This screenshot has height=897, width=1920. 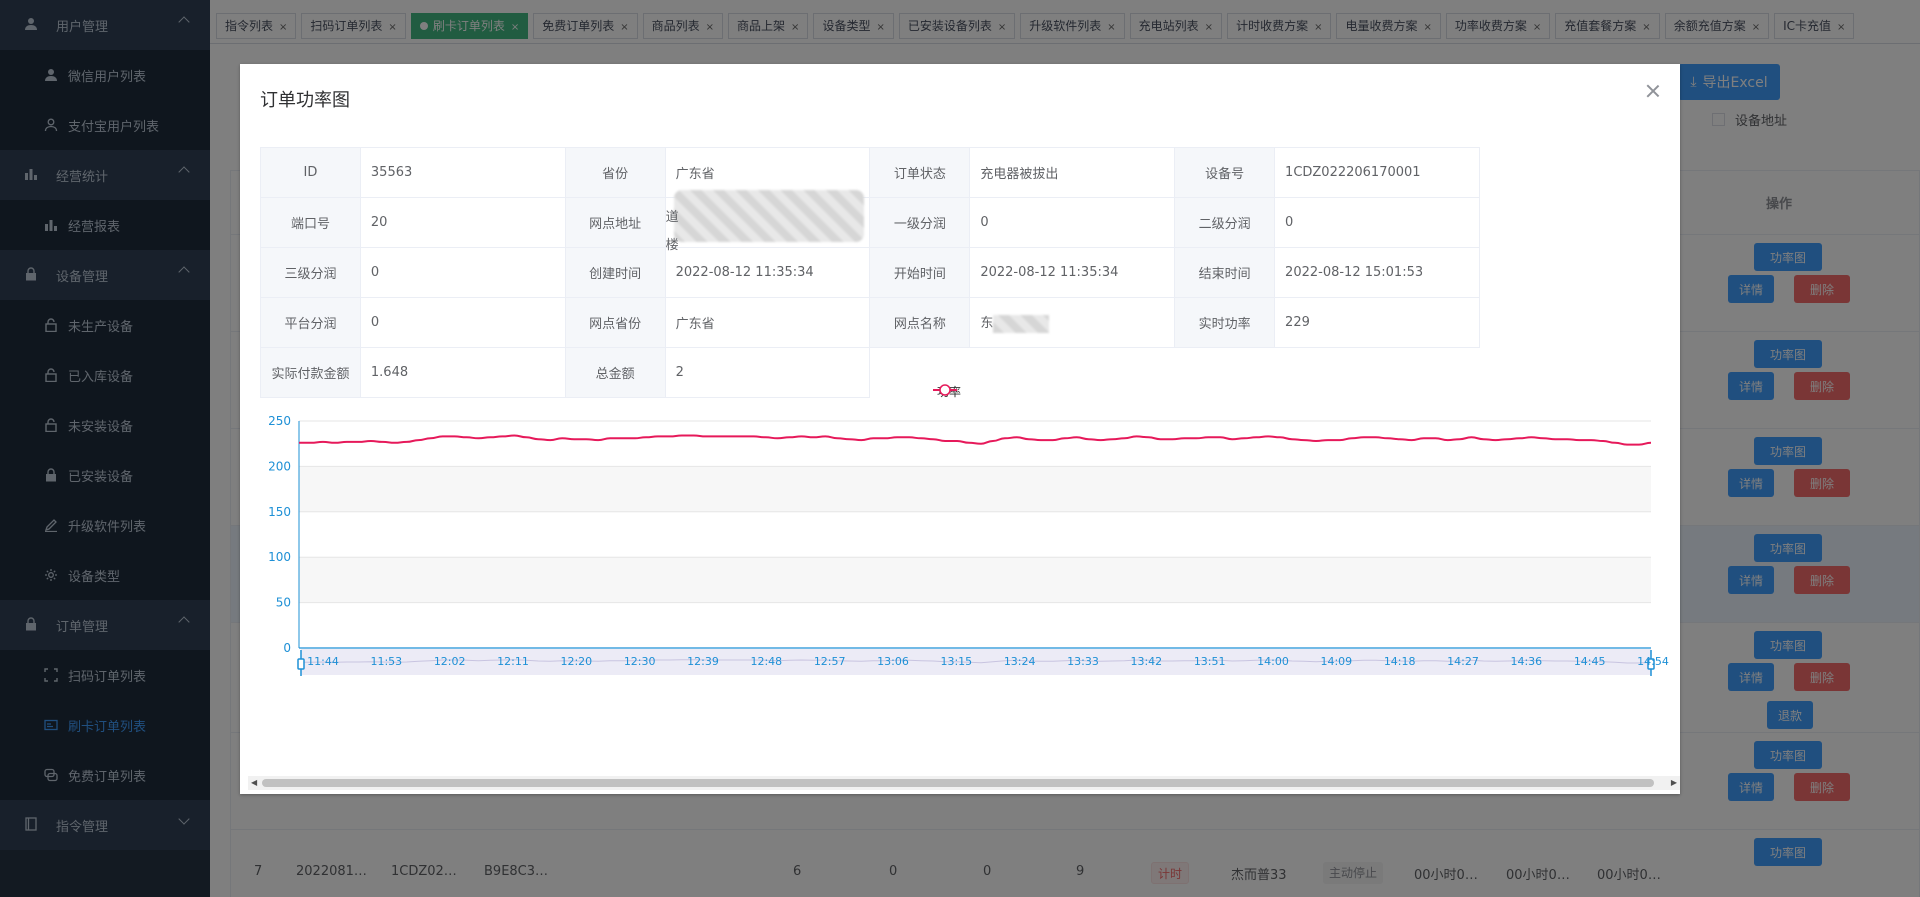 What do you see at coordinates (1336, 661) in the screenshot?
I see `x-tick-label: 14:09` at bounding box center [1336, 661].